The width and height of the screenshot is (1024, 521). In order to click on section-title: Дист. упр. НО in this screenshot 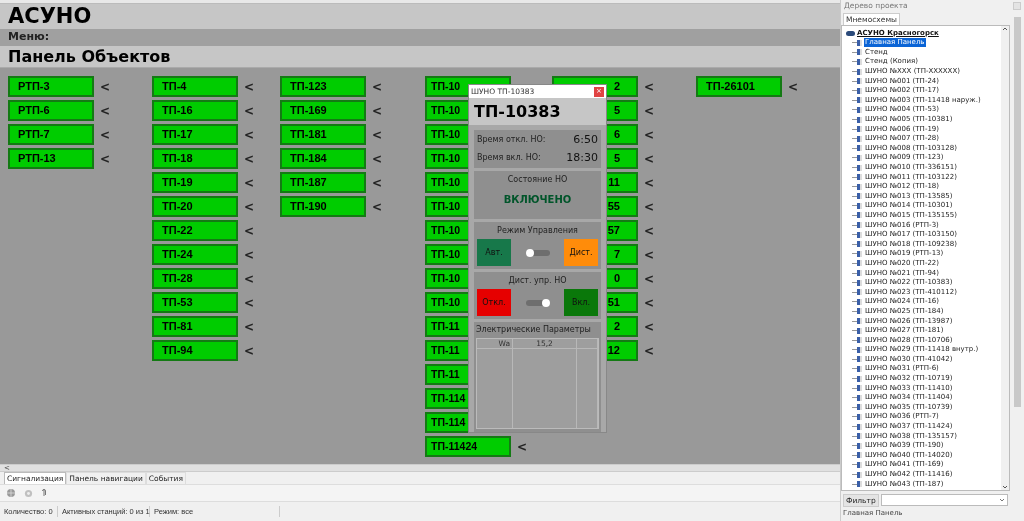, I will do `click(537, 281)`.